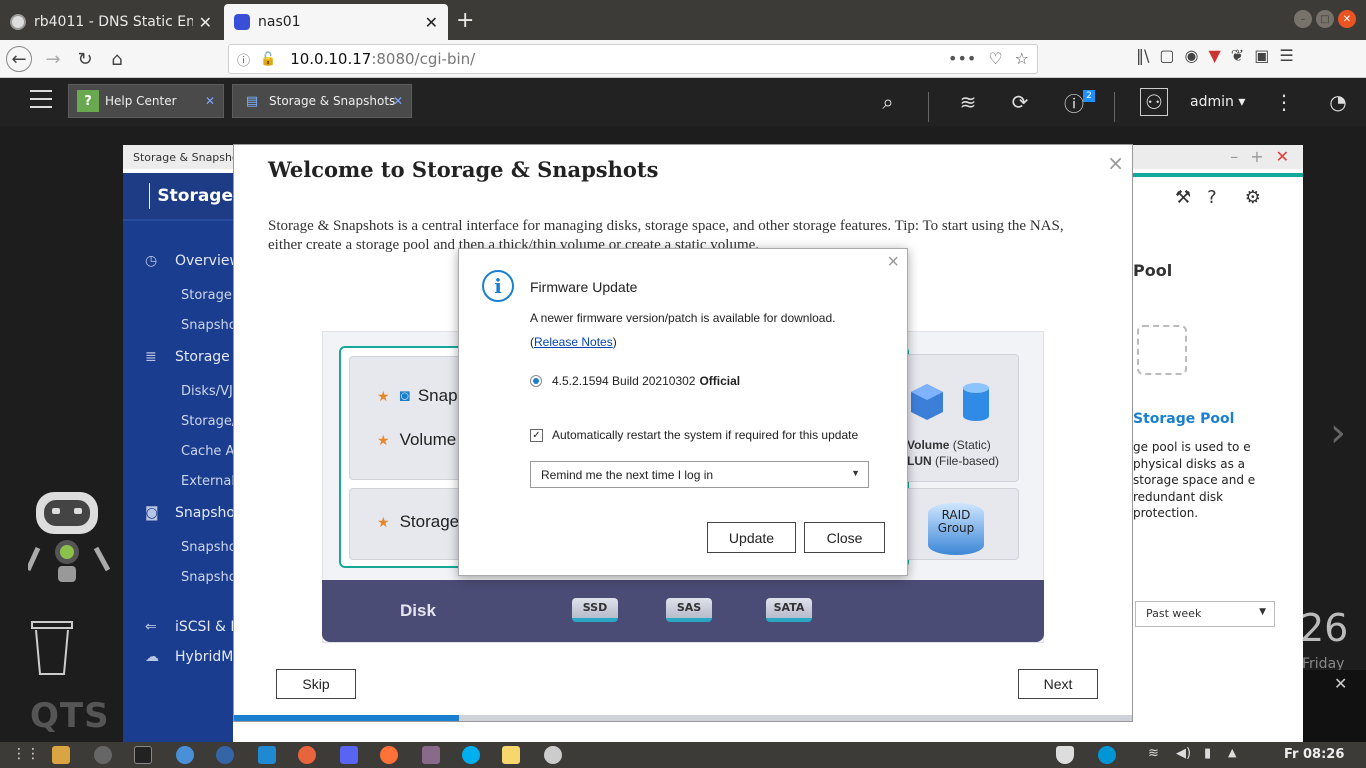 The width and height of the screenshot is (1366, 768). I want to click on time-range-select: Past week ▼, so click(1205, 614).